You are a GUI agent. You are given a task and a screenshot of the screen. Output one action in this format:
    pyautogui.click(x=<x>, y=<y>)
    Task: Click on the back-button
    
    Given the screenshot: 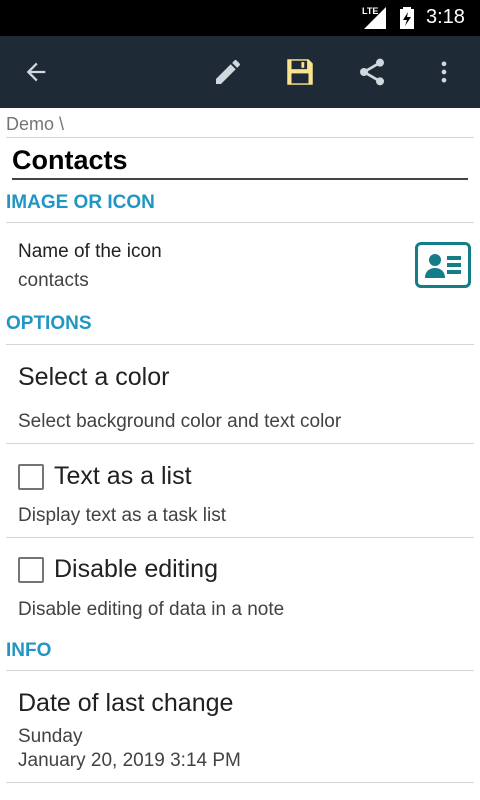 What is the action you would take?
    pyautogui.click(x=36, y=72)
    